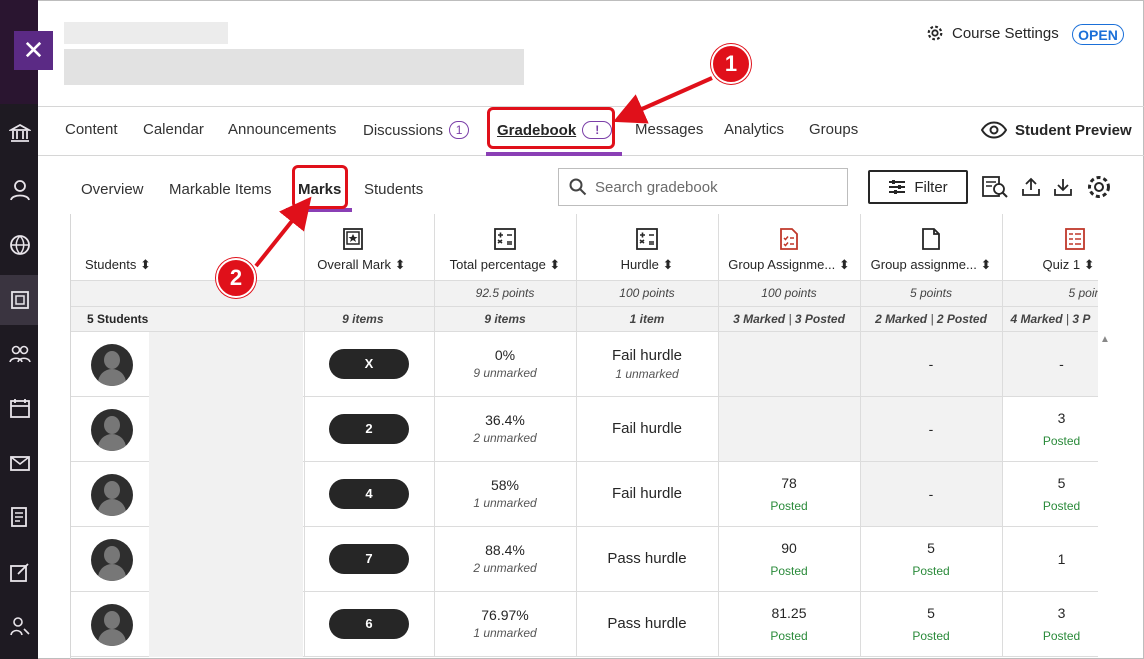  Describe the element at coordinates (393, 189) in the screenshot. I see `subtab-students: Students` at that location.